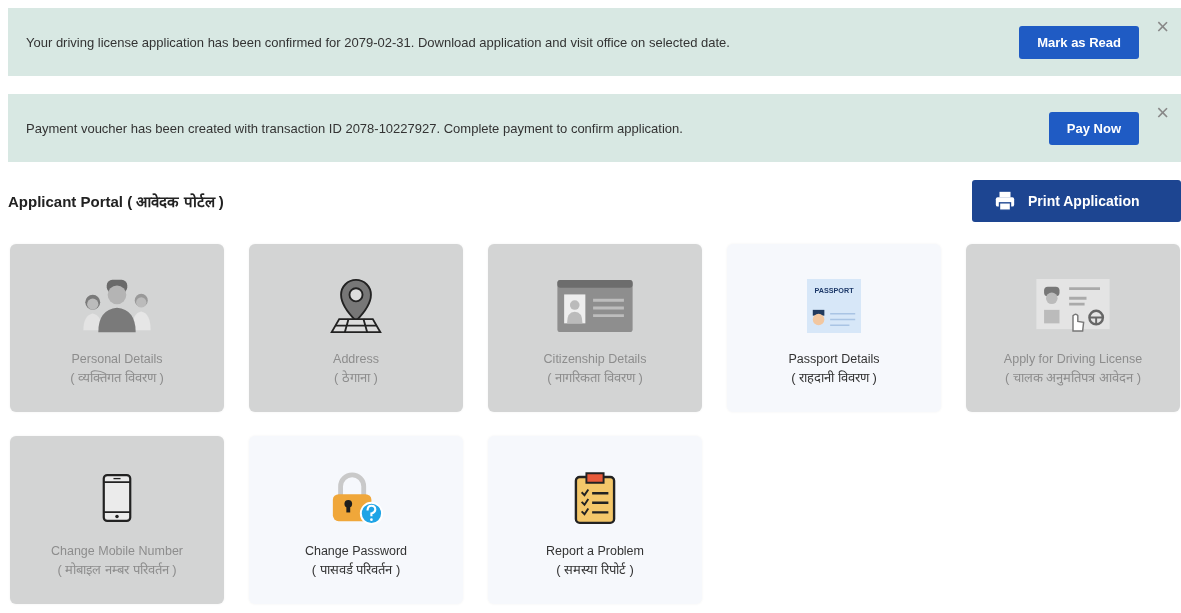 The height and width of the screenshot is (613, 1181). Describe the element at coordinates (1076, 201) in the screenshot. I see `print-button: Print Application` at that location.